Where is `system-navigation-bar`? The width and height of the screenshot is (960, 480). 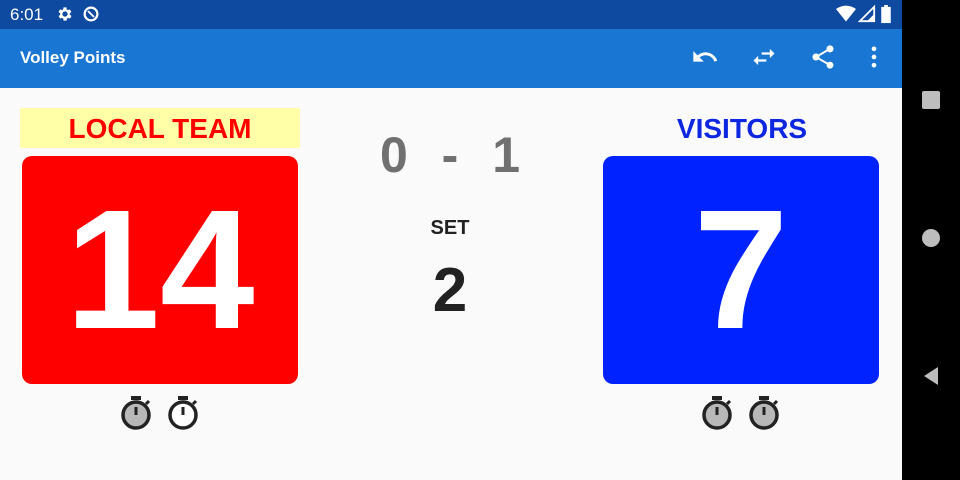
system-navigation-bar is located at coordinates (931, 240).